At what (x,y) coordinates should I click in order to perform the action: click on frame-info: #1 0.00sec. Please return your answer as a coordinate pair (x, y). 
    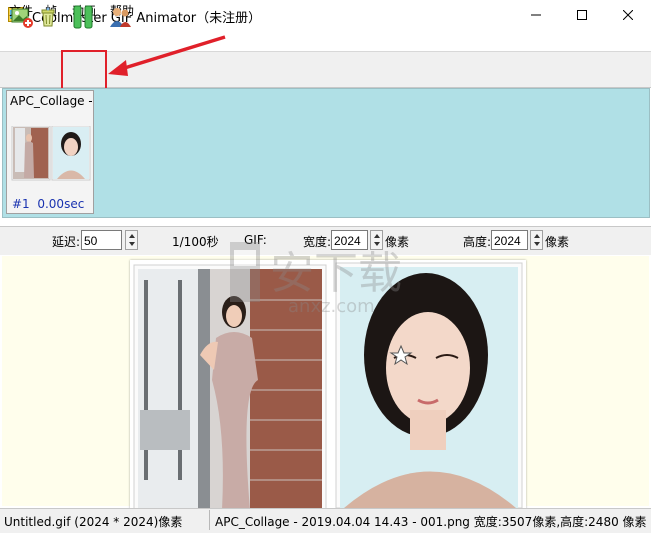
    Looking at the image, I should click on (48, 204).